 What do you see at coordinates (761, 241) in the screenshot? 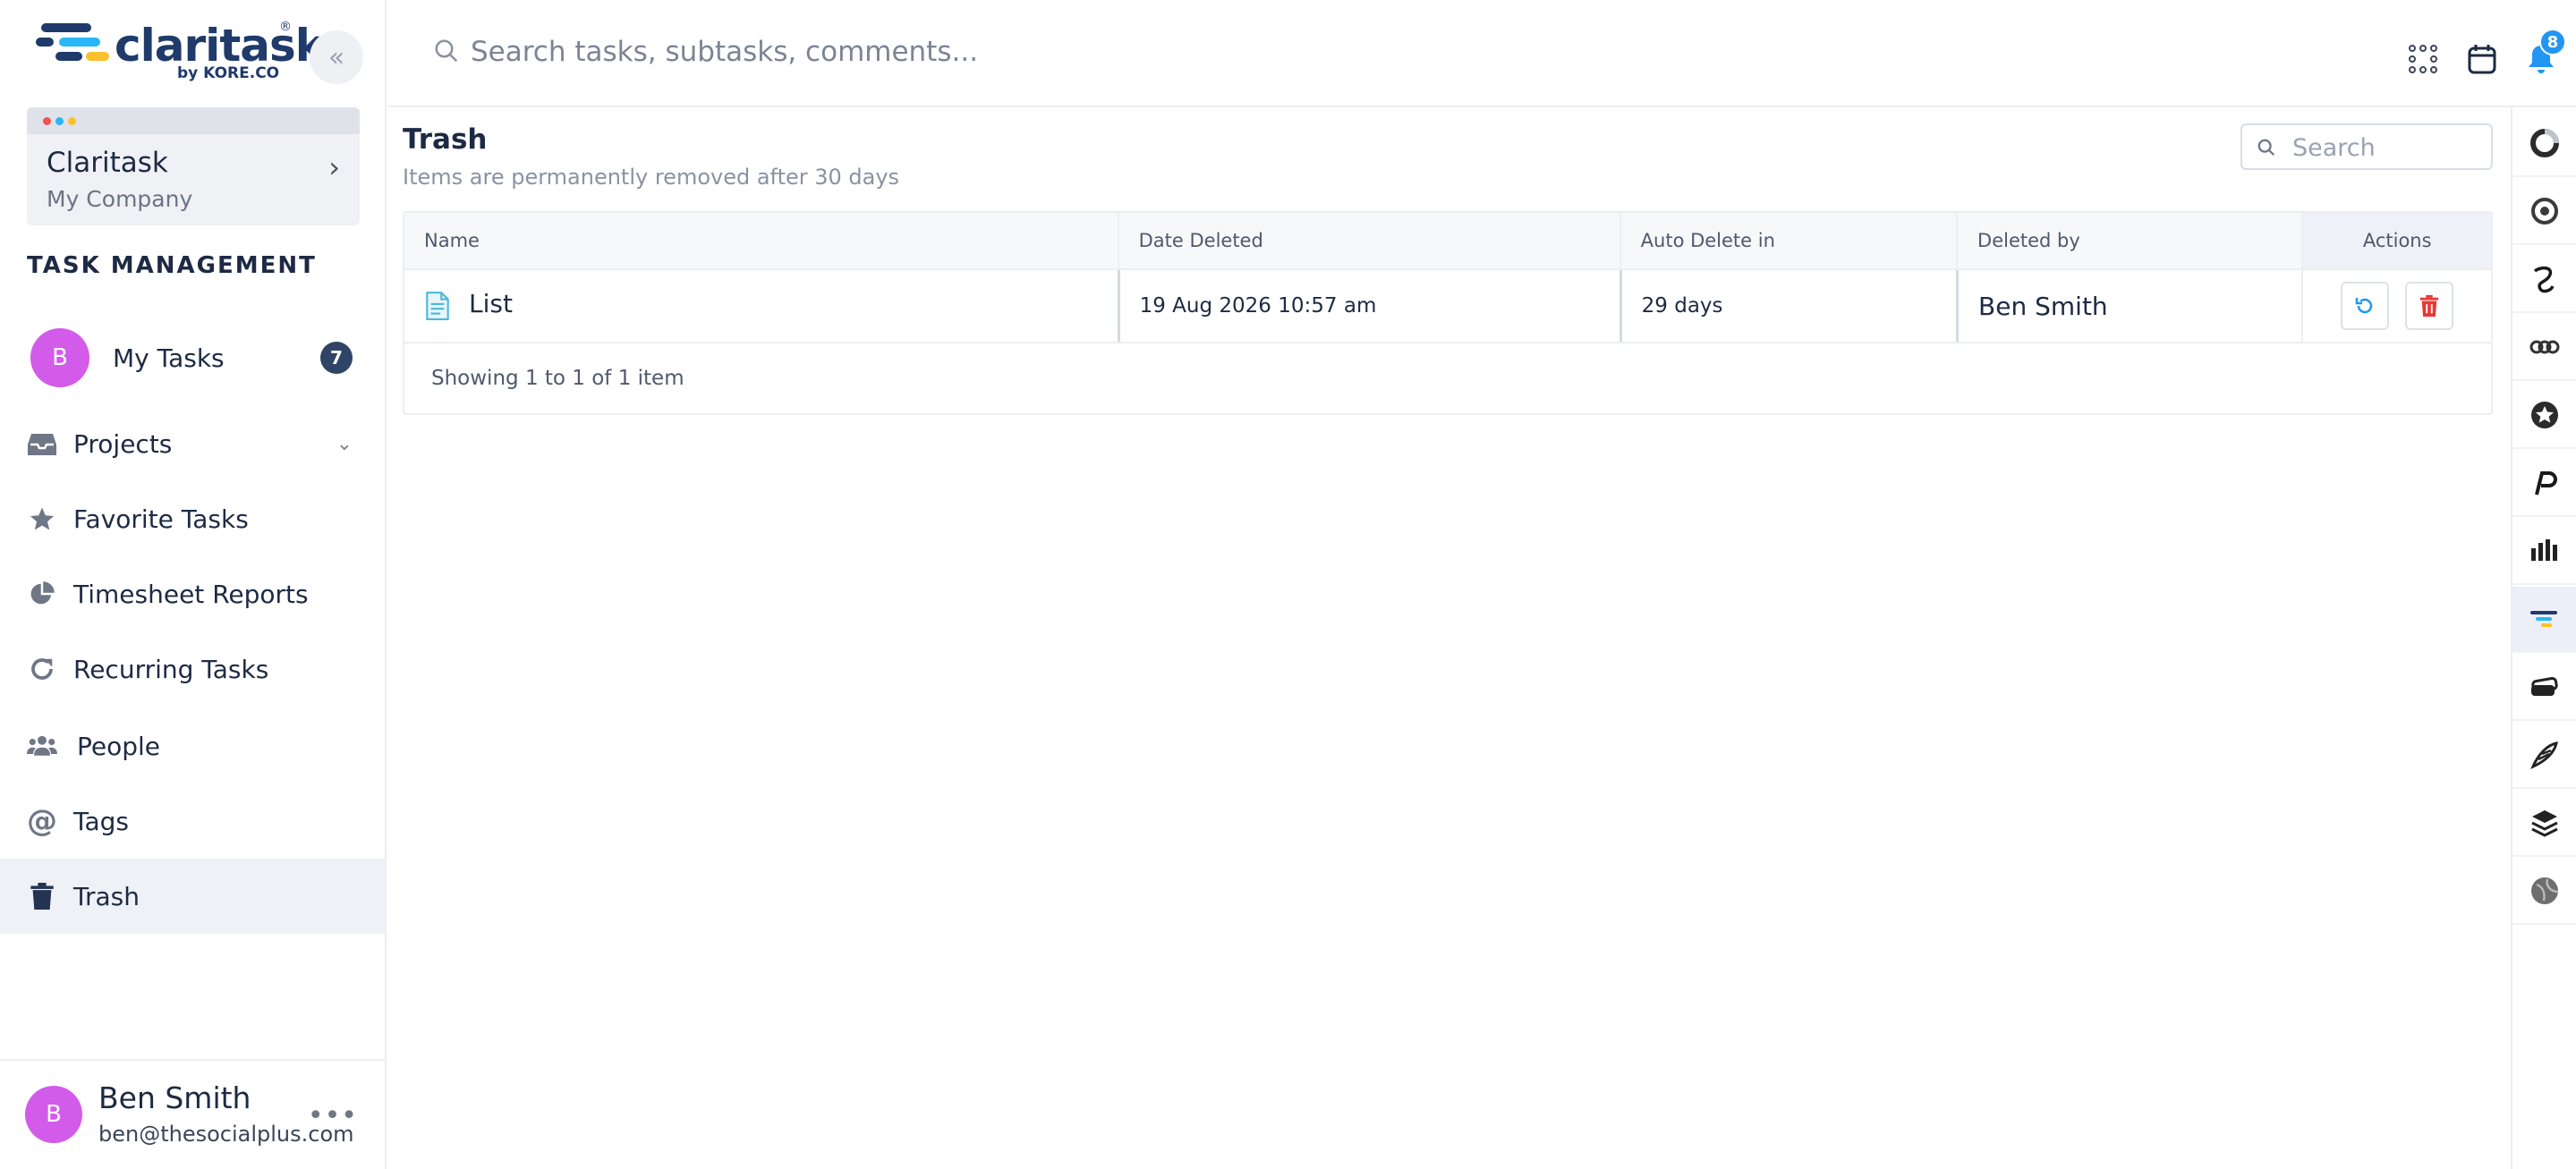
I see `column-header-name: Name` at bounding box center [761, 241].